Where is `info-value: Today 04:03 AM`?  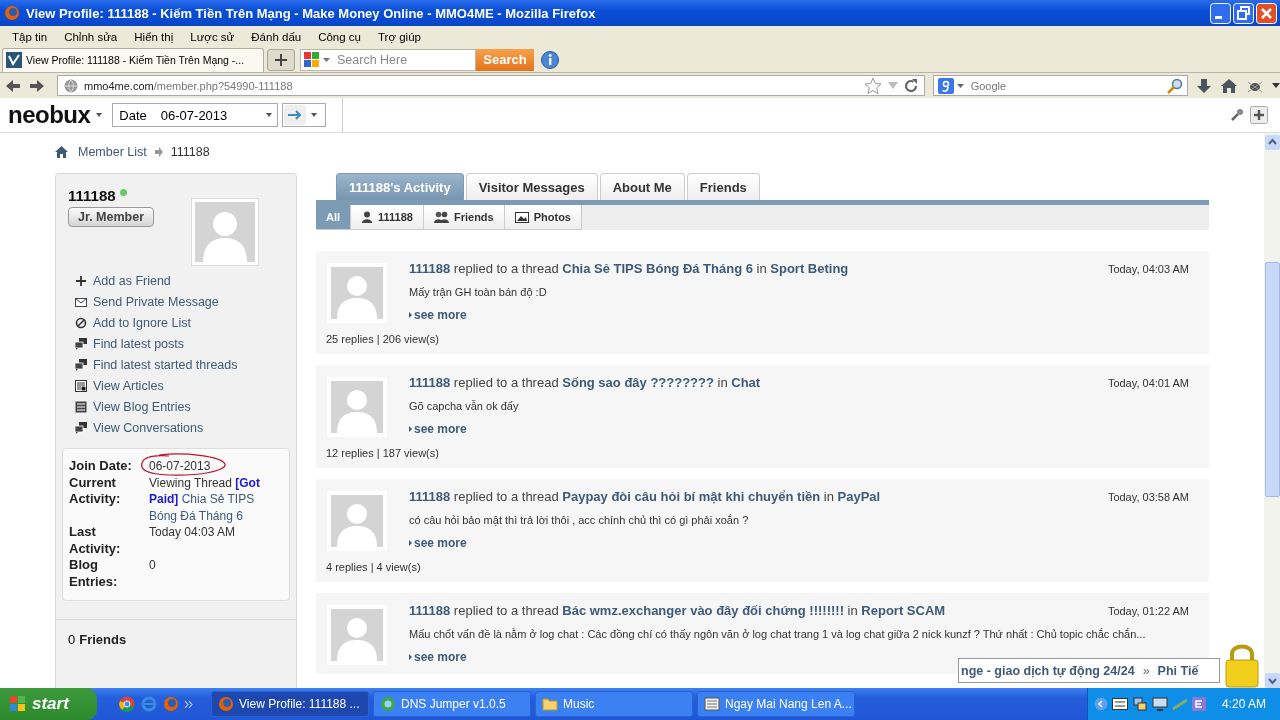 info-value: Today 04:03 AM is located at coordinates (192, 532).